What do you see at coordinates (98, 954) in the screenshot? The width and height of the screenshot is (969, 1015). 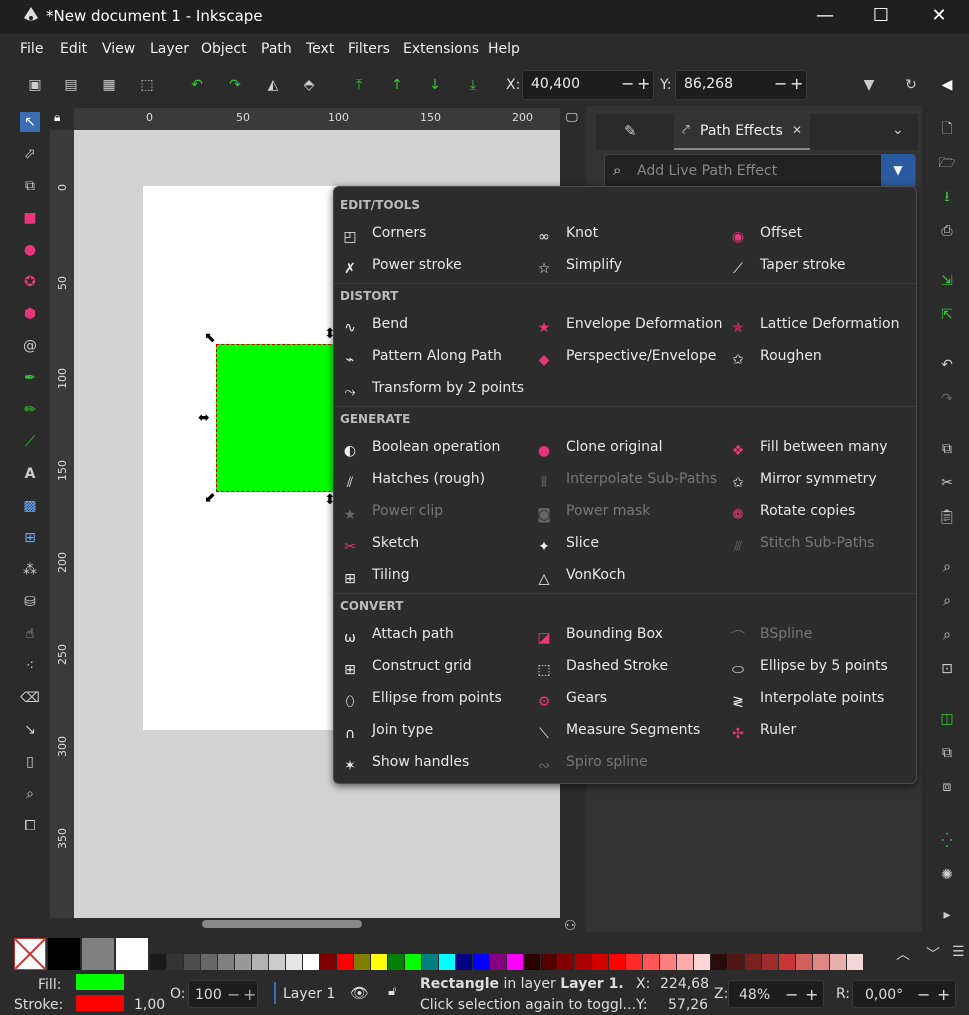 I see `gray-swatch` at bounding box center [98, 954].